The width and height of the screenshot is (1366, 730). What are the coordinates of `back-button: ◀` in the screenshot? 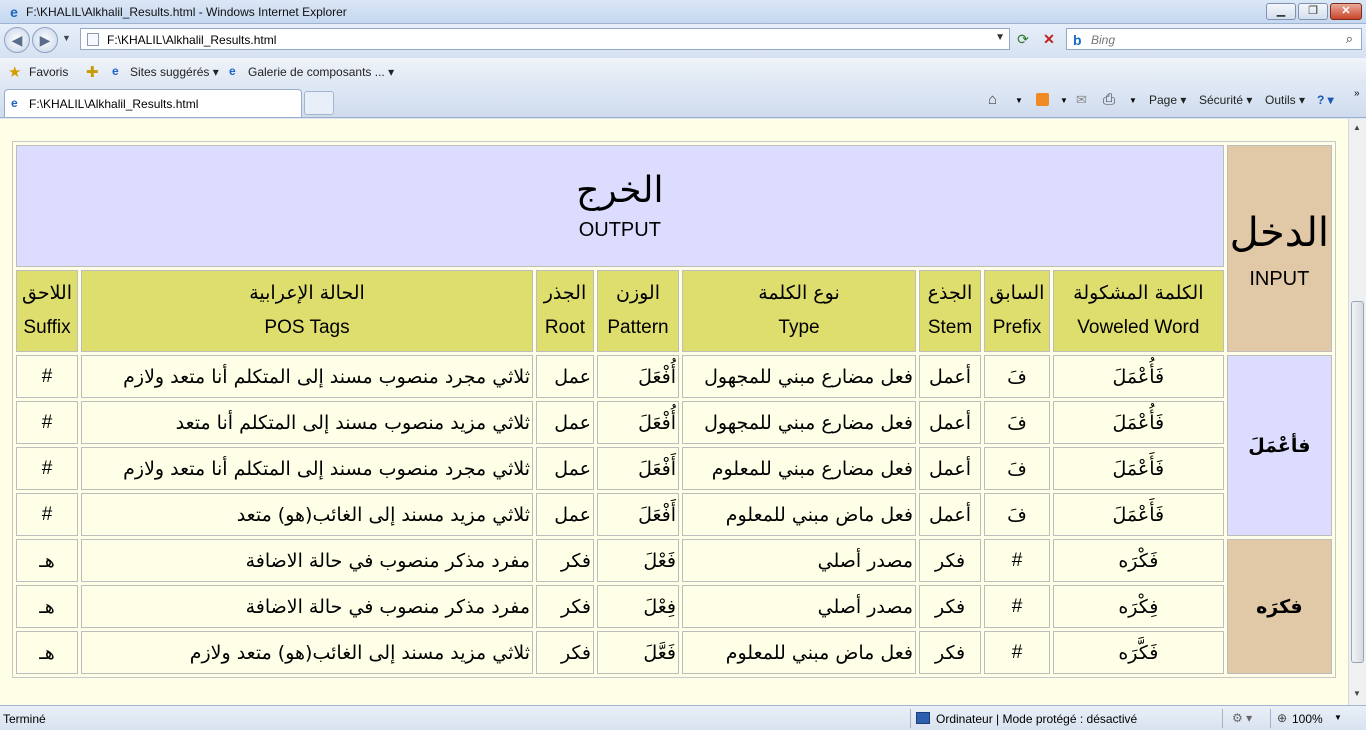 It's located at (17, 40).